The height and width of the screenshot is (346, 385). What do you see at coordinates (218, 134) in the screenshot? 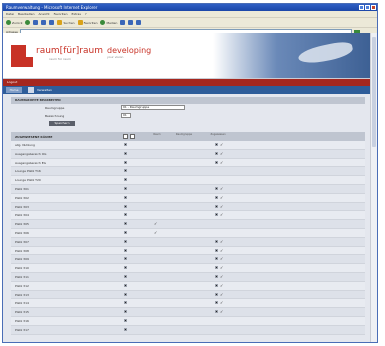
I see `column-header-assigned: Zugewiesen` at bounding box center [218, 134].